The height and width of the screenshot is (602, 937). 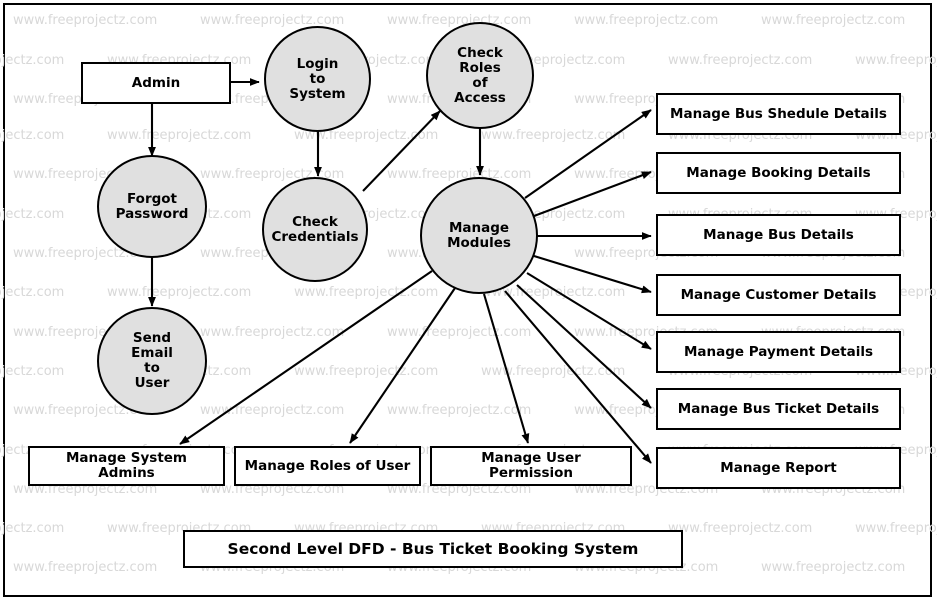 I want to click on data-store-manage-roles-of-user: Manage Roles of User, so click(x=327, y=466).